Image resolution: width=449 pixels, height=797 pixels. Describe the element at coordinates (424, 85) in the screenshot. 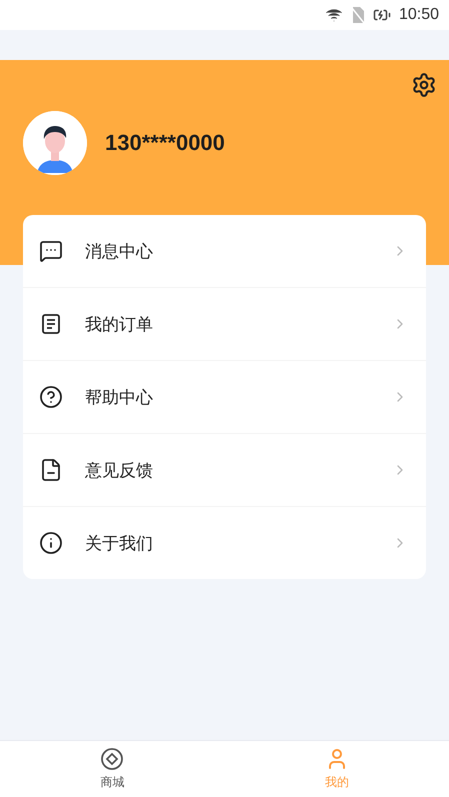

I see `settings-icon` at that location.